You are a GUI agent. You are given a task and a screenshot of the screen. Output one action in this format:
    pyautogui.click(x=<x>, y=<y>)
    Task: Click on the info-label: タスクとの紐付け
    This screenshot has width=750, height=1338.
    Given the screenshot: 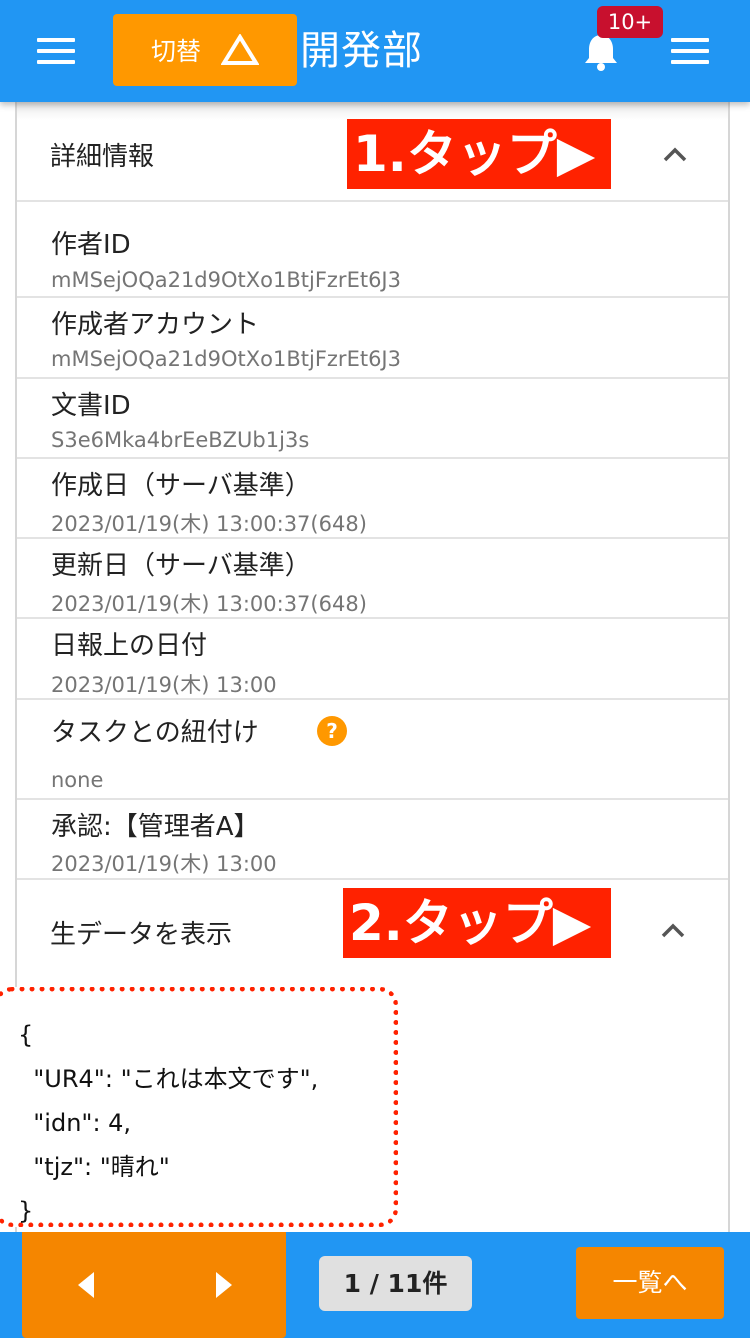 What is the action you would take?
    pyautogui.click(x=155, y=733)
    